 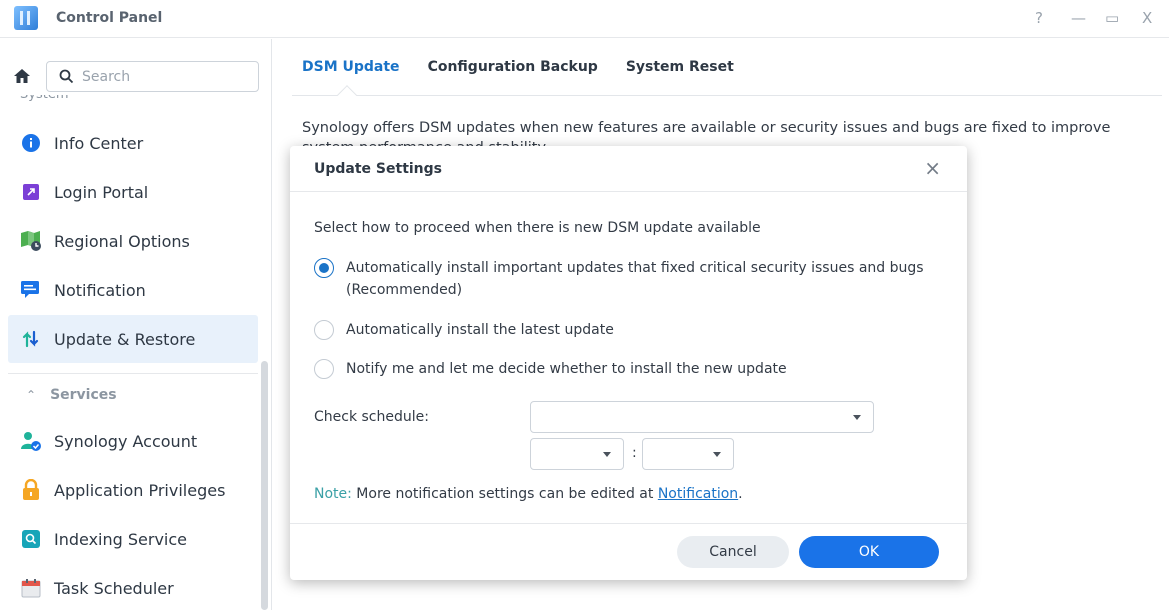 I want to click on dialog-footer-divider, so click(x=628, y=523).